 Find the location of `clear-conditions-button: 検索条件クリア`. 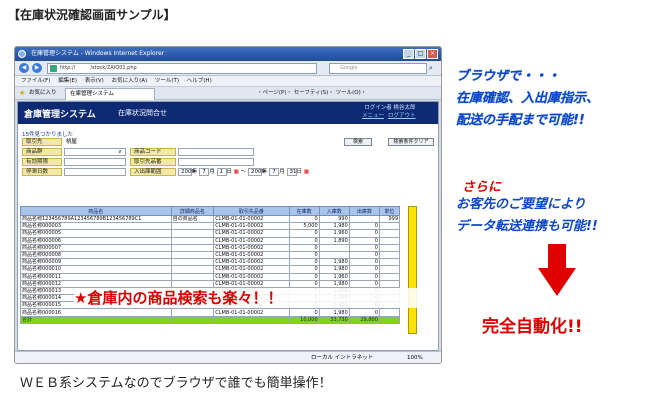

clear-conditions-button: 検索条件クリア is located at coordinates (411, 142).